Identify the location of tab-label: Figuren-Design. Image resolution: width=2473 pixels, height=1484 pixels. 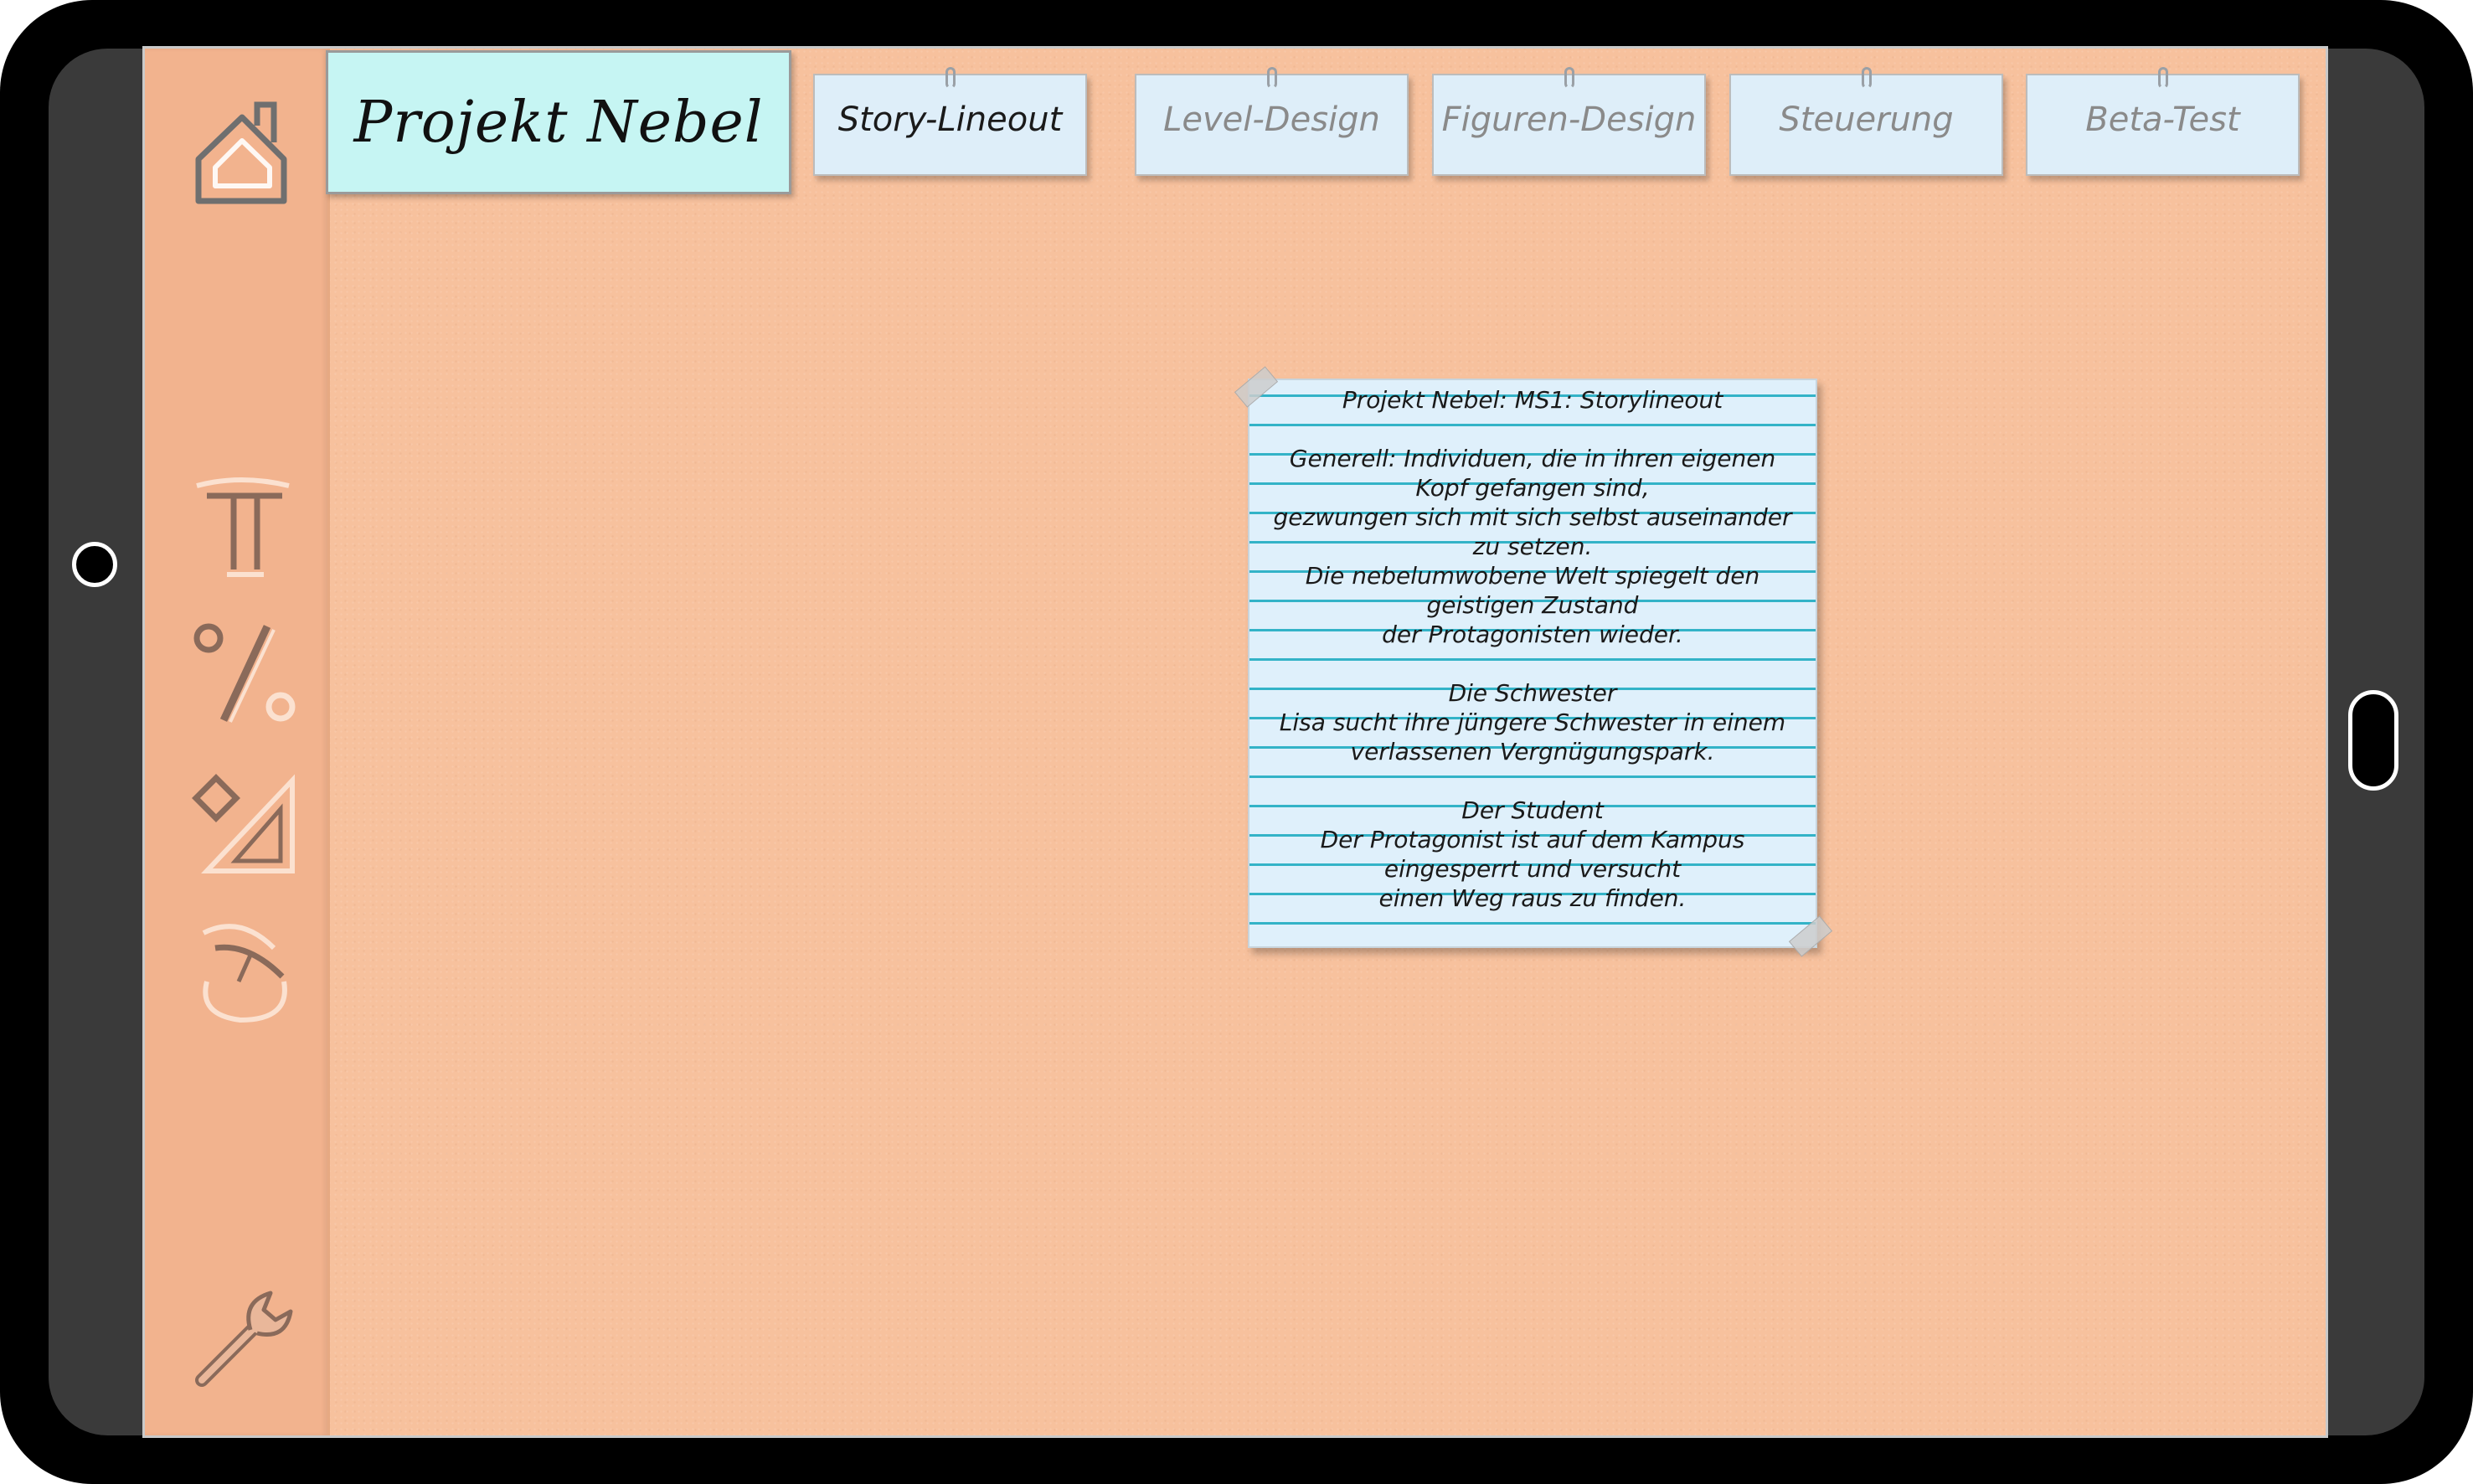
(1569, 120).